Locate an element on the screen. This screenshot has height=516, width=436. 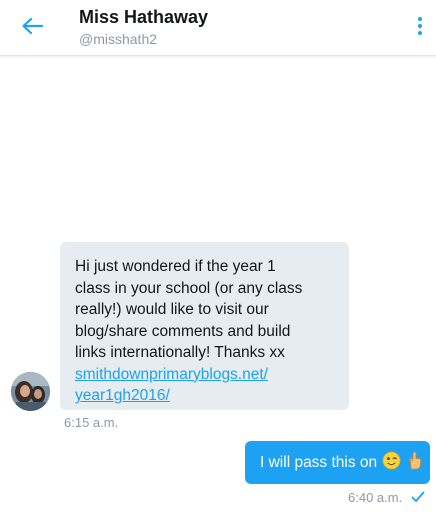
contact-handle: @misshath2 is located at coordinates (118, 39).